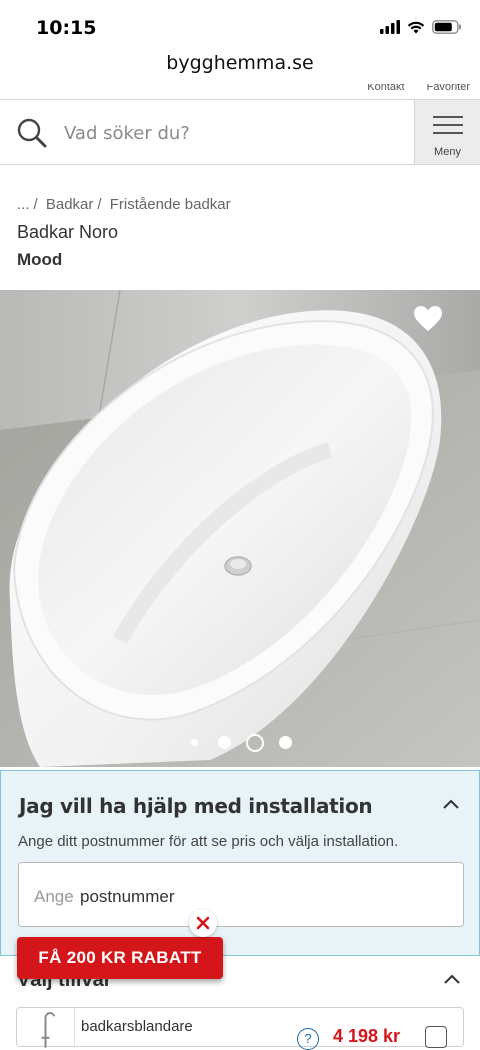  I want to click on hamburger-icon, so click(448, 125).